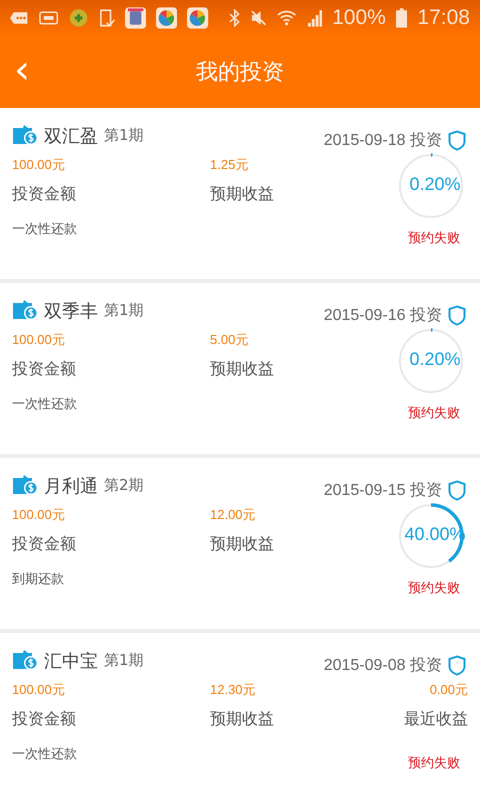 The image size is (480, 800). Describe the element at coordinates (359, 18) in the screenshot. I see `battery-percent: 100%` at that location.